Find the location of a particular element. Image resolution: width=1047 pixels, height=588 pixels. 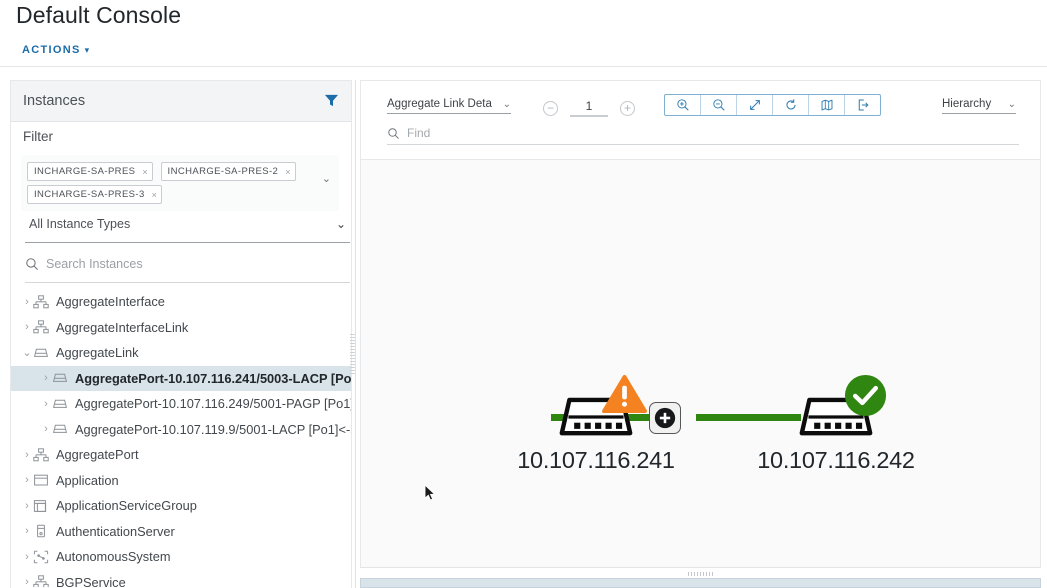

tree-item-10: › AutonomousSystem is located at coordinates (181, 557).